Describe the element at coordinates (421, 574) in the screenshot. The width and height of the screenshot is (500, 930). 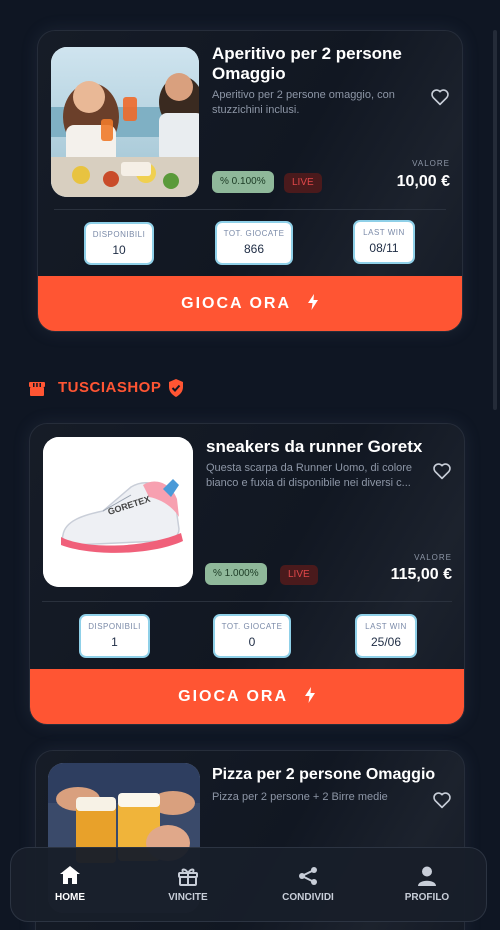
I see `product-value: 115,00 €` at that location.